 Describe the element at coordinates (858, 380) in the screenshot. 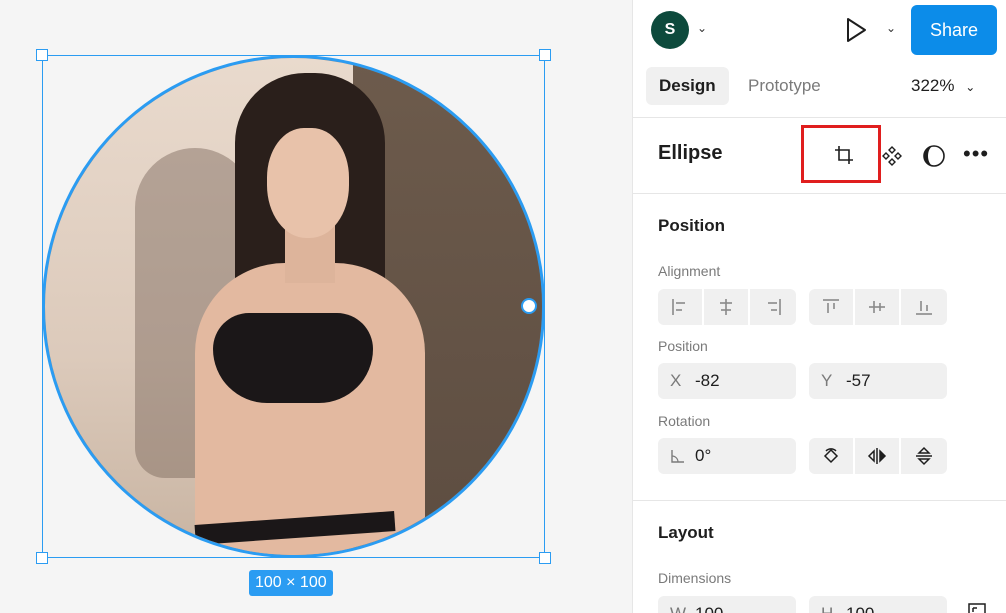

I see `y-value: -57` at that location.